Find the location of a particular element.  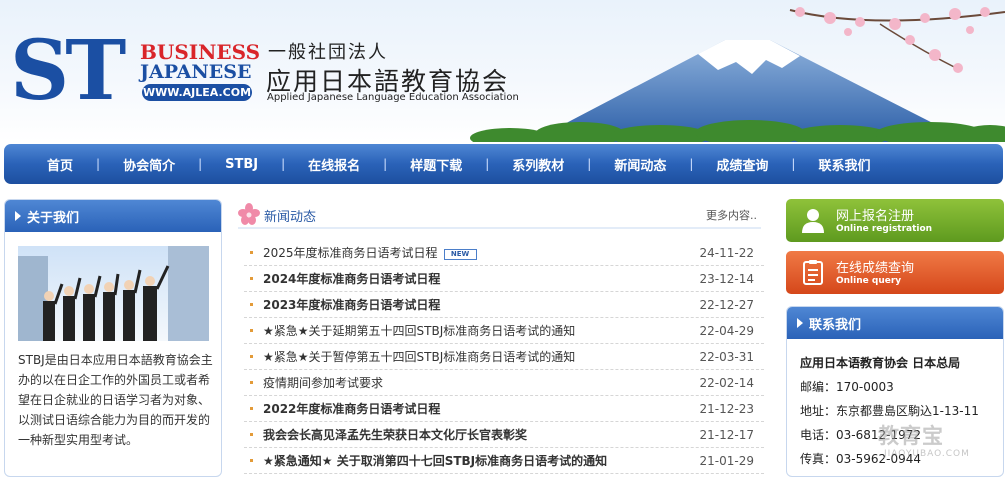

org-type: 一般社団法人 is located at coordinates (328, 52).